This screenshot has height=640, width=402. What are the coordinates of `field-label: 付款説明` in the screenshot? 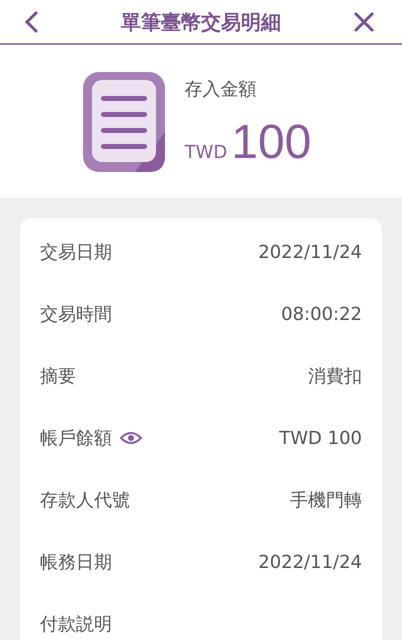 It's located at (76, 624).